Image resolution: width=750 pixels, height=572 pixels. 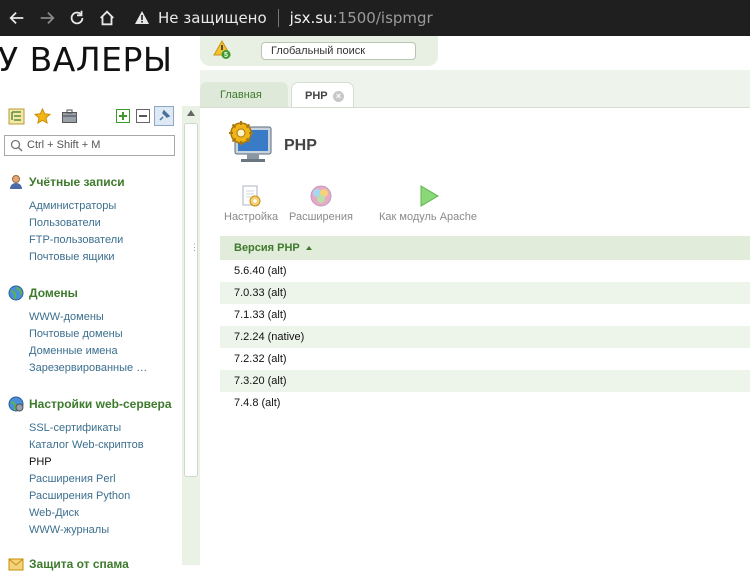 I want to click on back-button, so click(x=17, y=18).